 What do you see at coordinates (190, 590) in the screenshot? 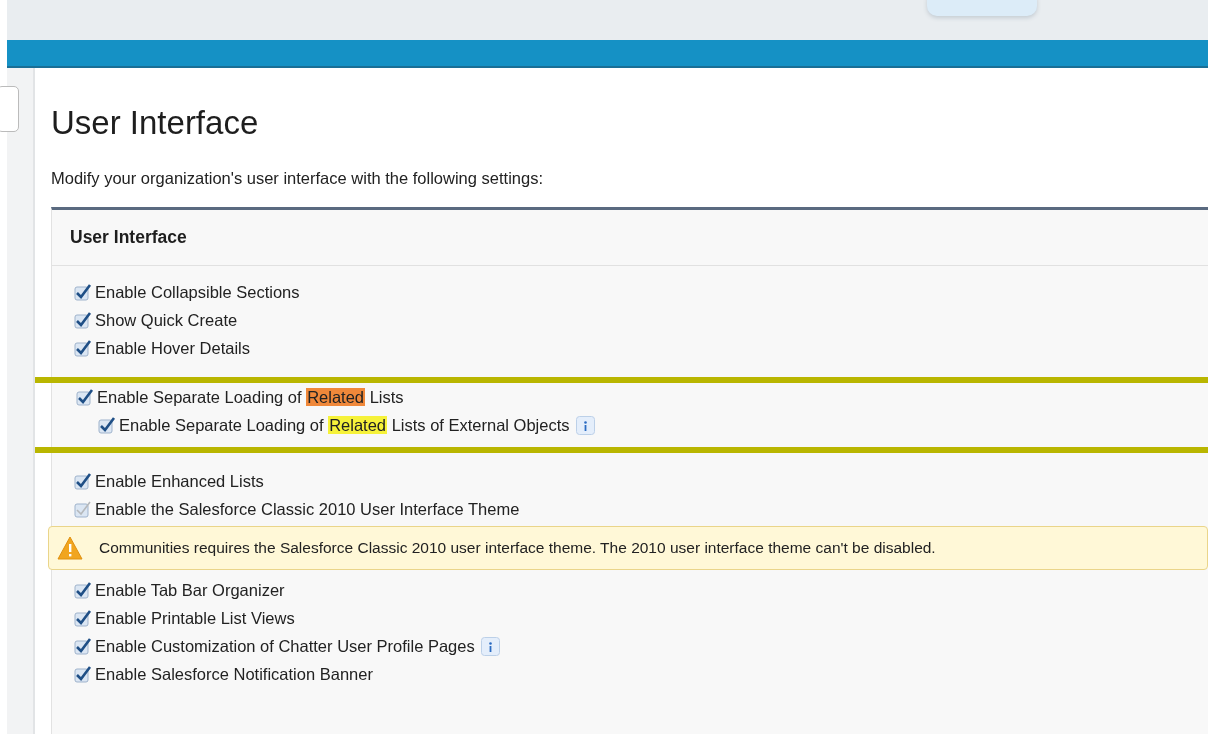
I see `checkbox-label: Enable Tab Bar Organizer` at bounding box center [190, 590].